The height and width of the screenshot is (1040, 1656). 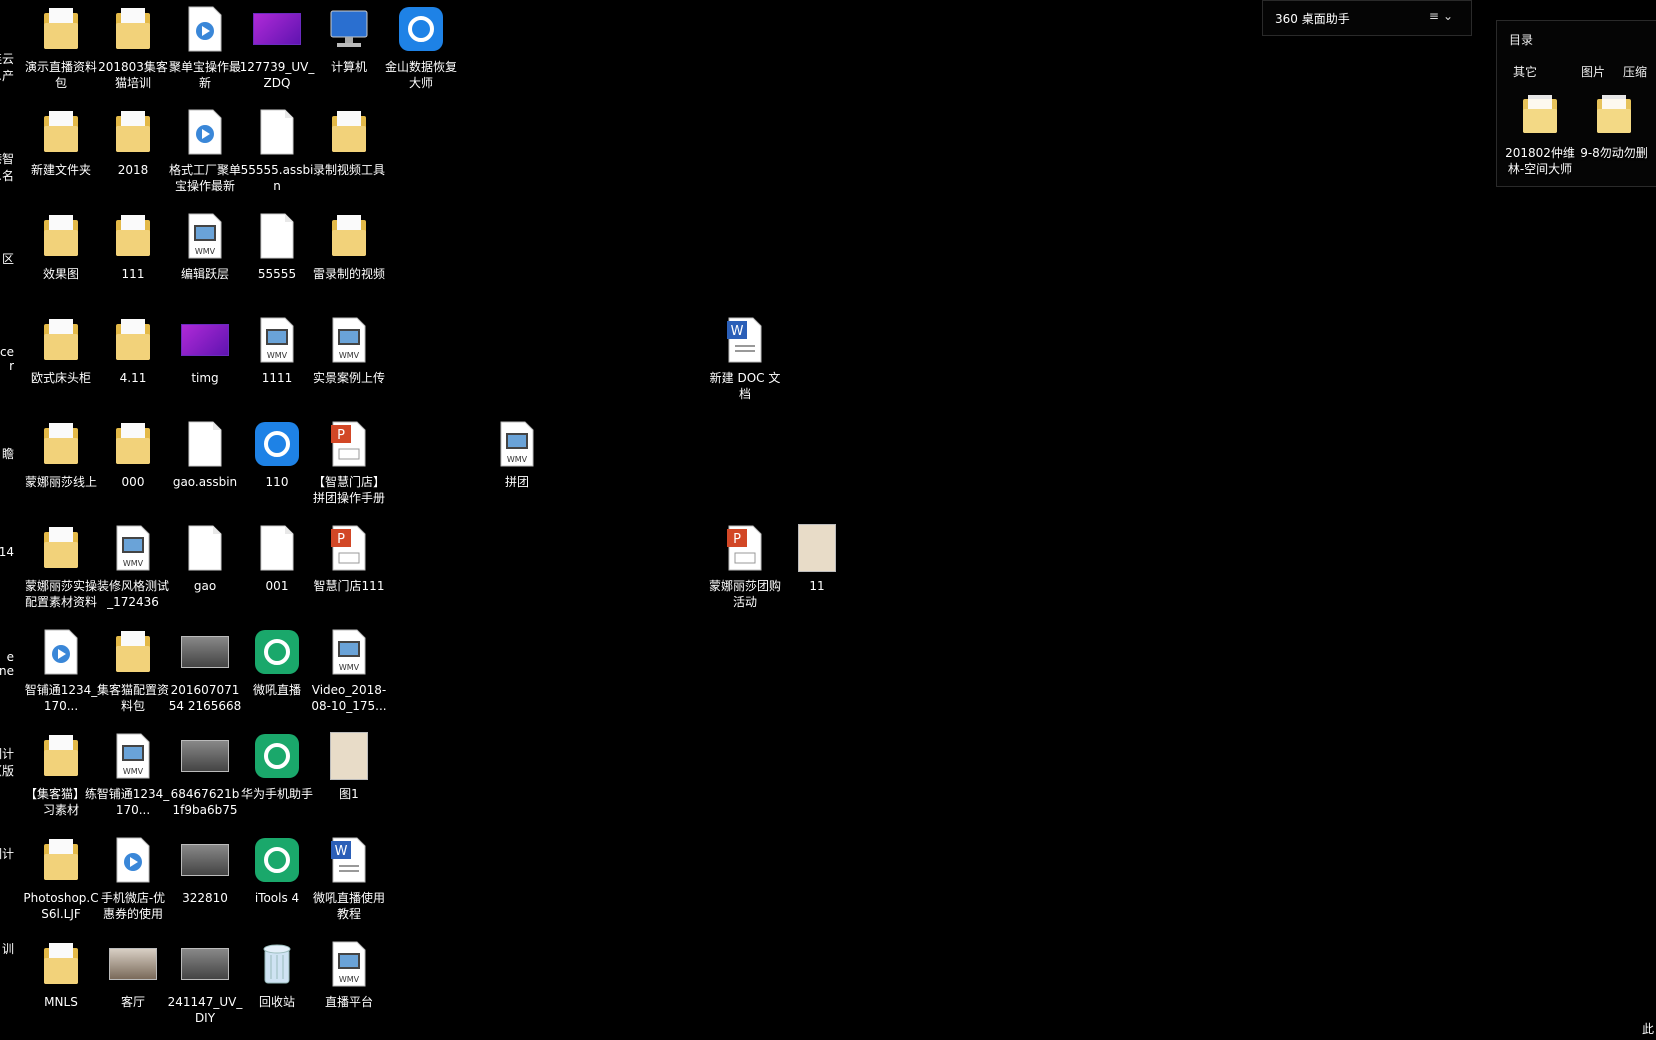 I want to click on desktop-icon: 录制视频工具, so click(x=349, y=158).